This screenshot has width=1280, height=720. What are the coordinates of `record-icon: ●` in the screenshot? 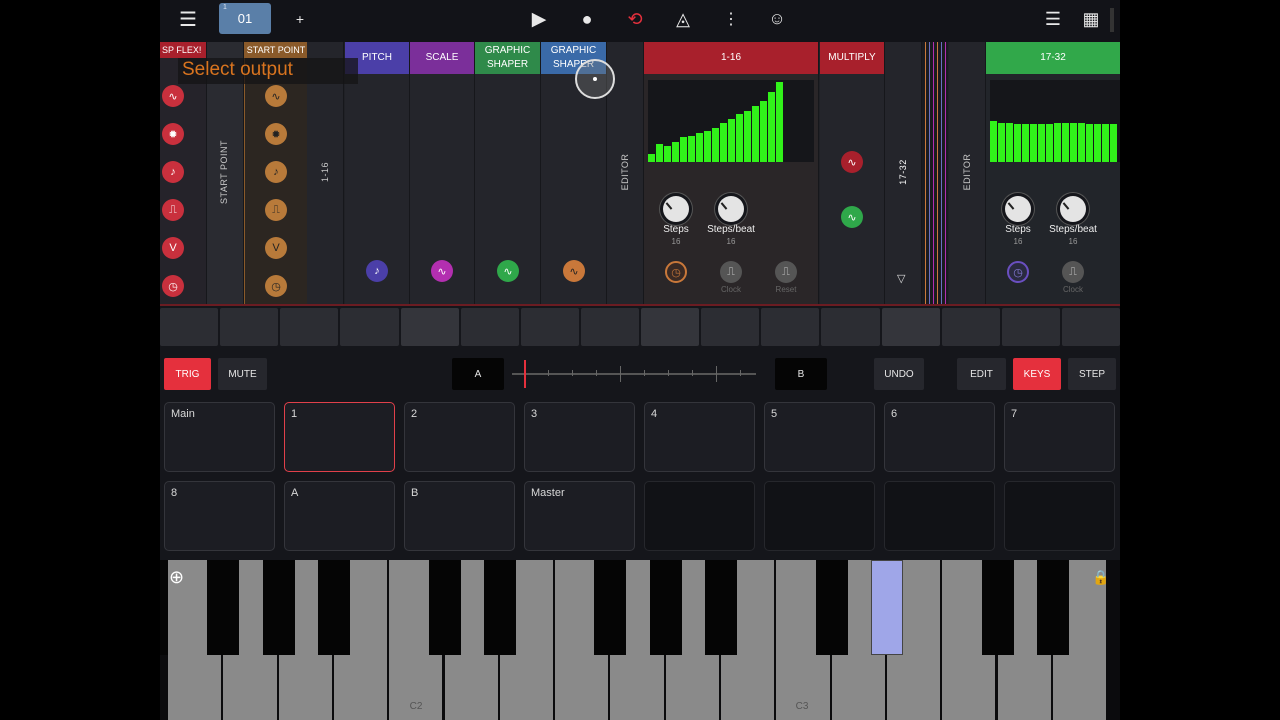 It's located at (587, 19).